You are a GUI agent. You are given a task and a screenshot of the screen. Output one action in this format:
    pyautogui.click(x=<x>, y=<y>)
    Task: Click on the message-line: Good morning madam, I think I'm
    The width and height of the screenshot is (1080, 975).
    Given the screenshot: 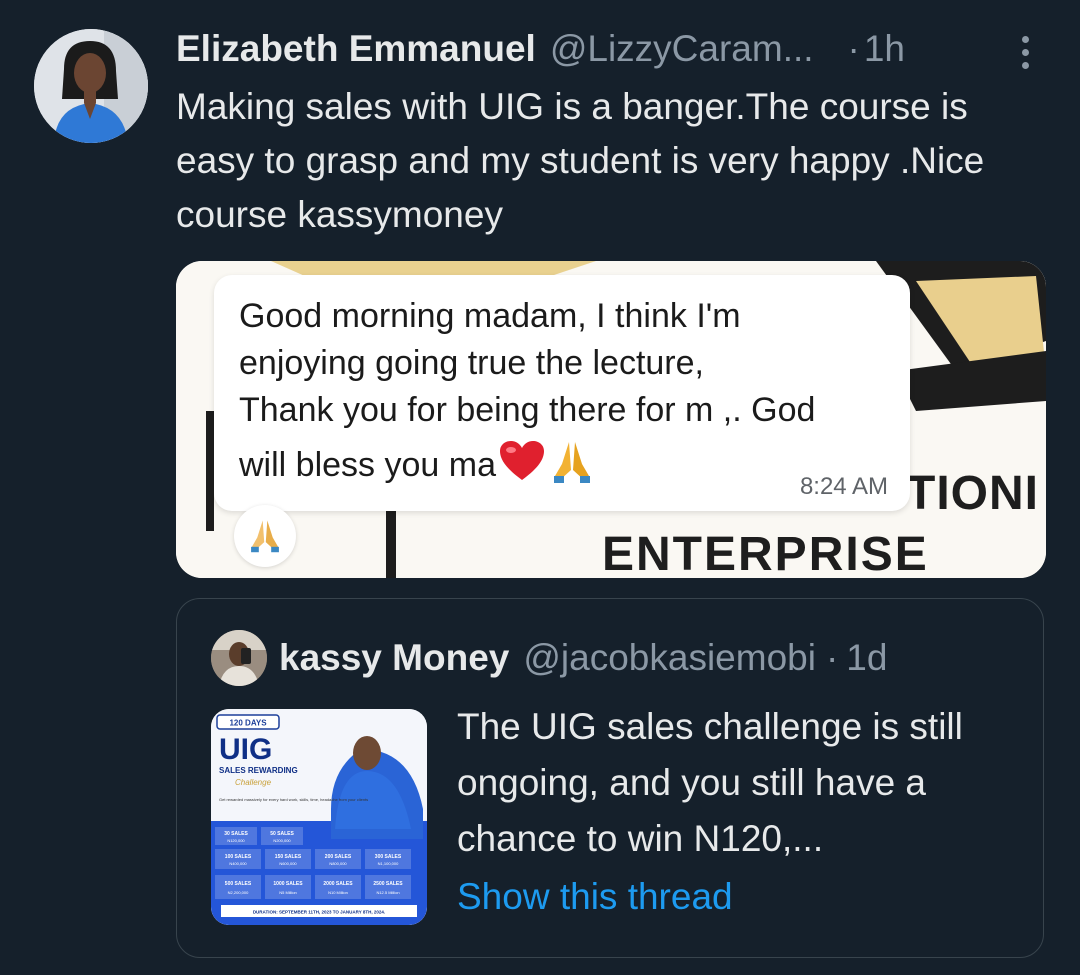 What is the action you would take?
    pyautogui.click(x=490, y=316)
    